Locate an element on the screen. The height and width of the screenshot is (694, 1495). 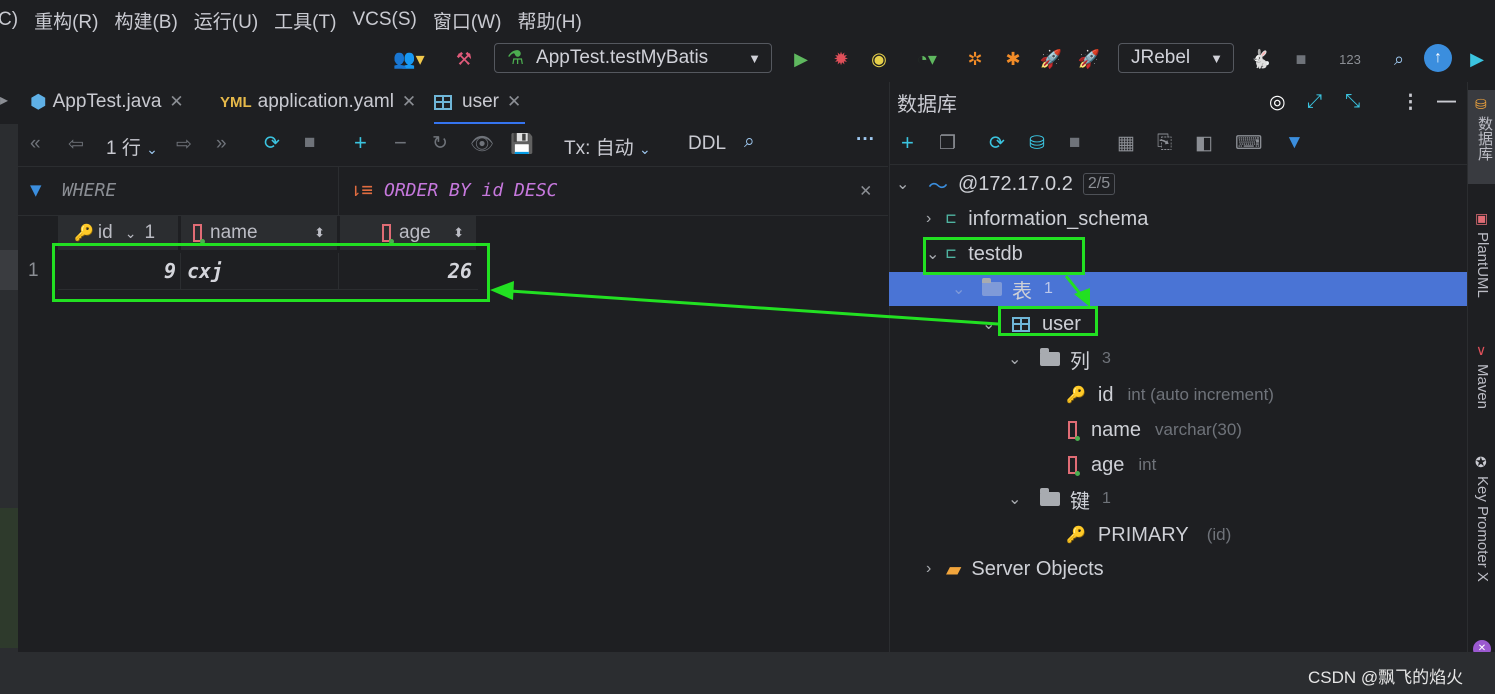
annotation-arrows is located at coordinates (790, 300).